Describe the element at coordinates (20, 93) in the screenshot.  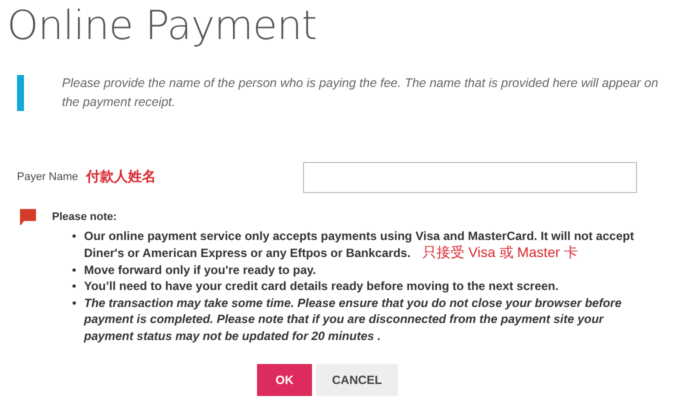
I see `accent-bar` at that location.